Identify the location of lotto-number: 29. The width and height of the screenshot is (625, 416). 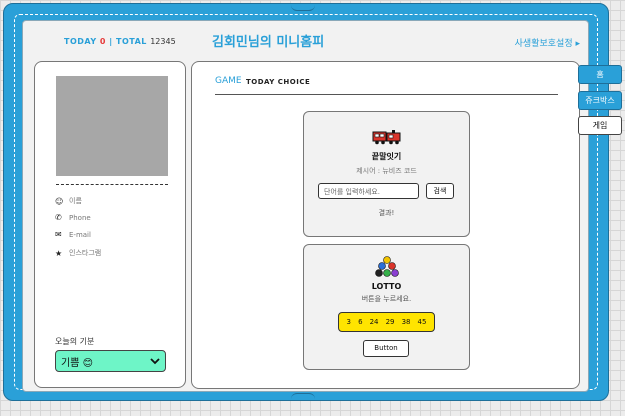
(390, 322).